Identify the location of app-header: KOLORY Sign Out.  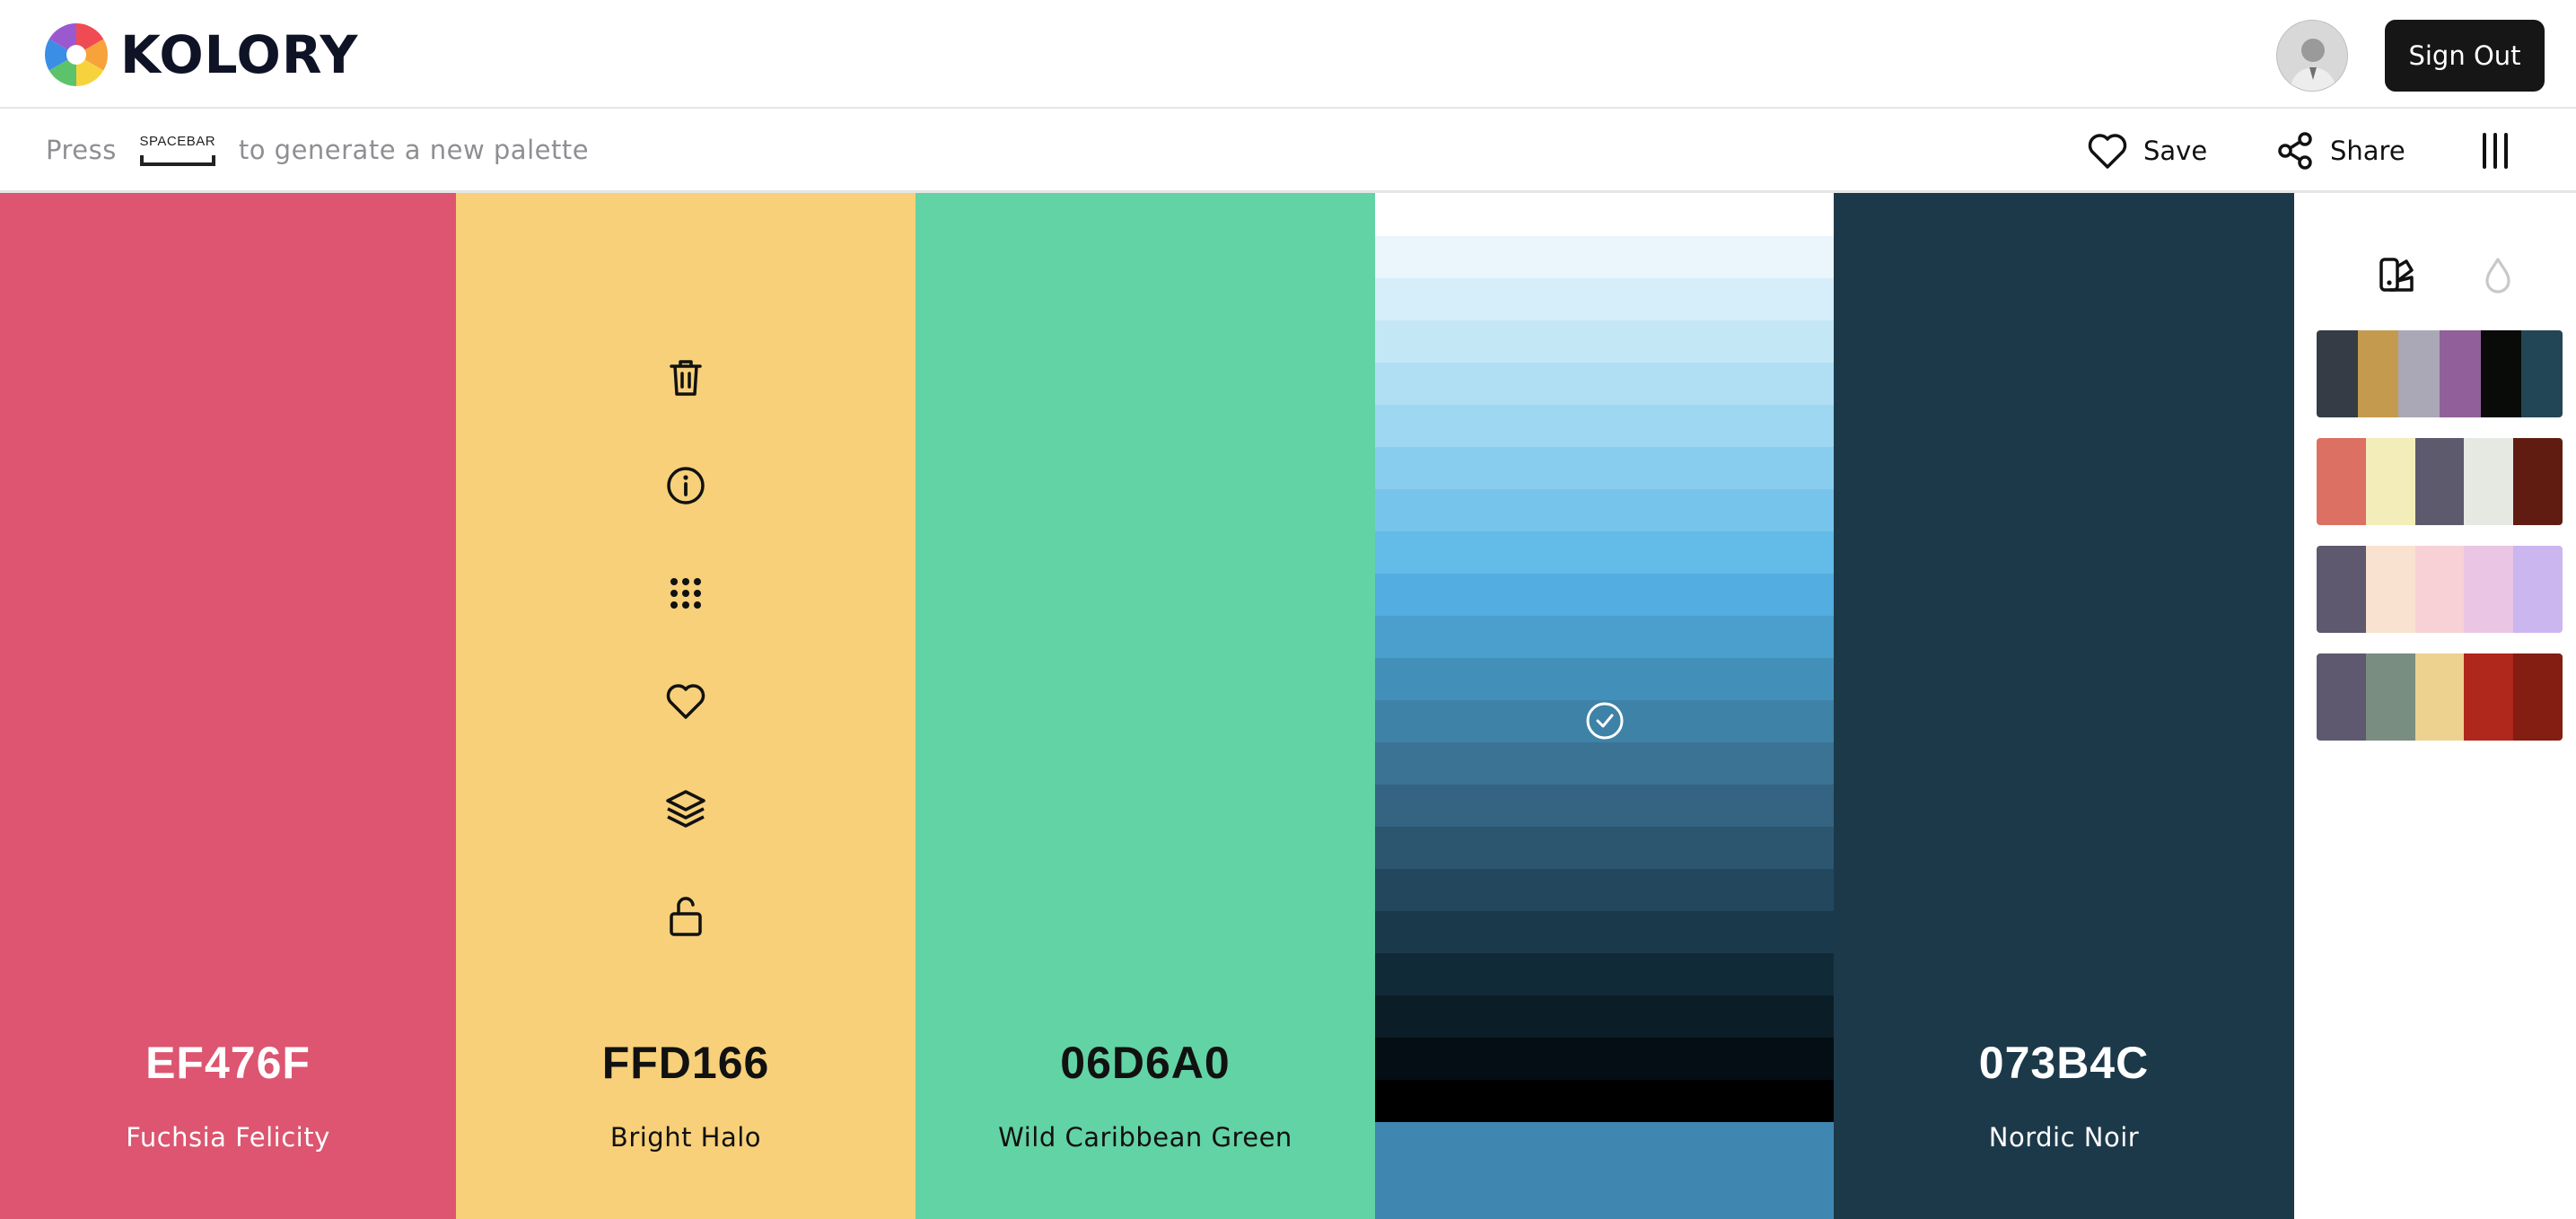
(1288, 55).